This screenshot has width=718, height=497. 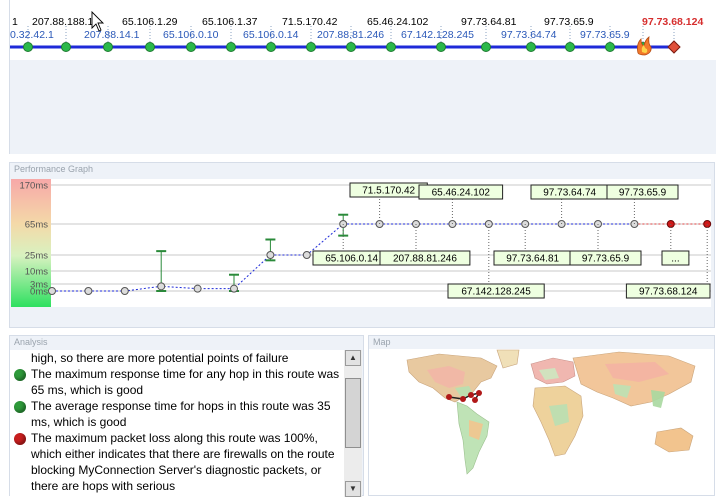 I want to click on route-hop-bottom-label: 65.106.0.14, so click(x=271, y=35).